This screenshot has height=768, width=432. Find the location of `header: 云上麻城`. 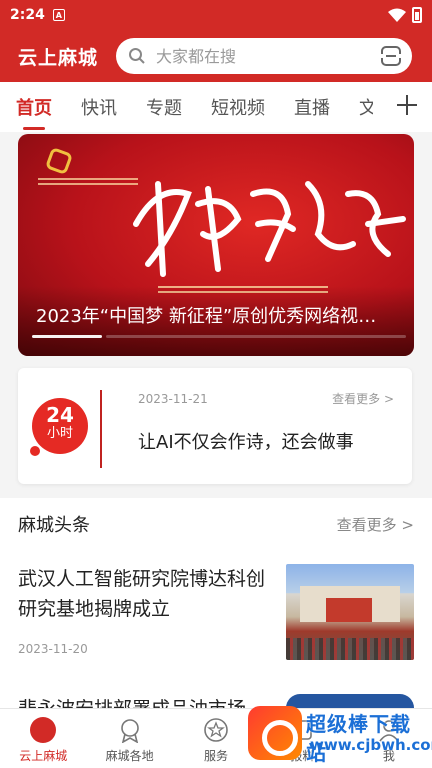

header: 云上麻城 is located at coordinates (216, 56).